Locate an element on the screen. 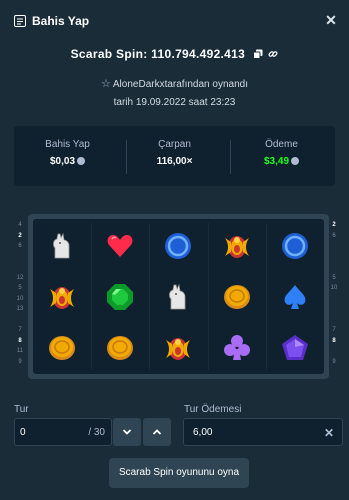 This screenshot has width=349, height=500. payline-number: 4 is located at coordinates (20, 225).